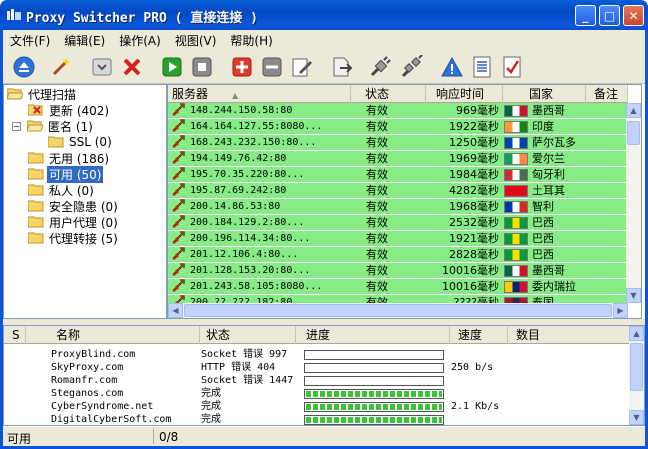 Image resolution: width=648 pixels, height=449 pixels. What do you see at coordinates (398, 206) in the screenshot?
I see `proxy-row: 200.14.86.53:80 有效 1968毫秒 智利` at bounding box center [398, 206].